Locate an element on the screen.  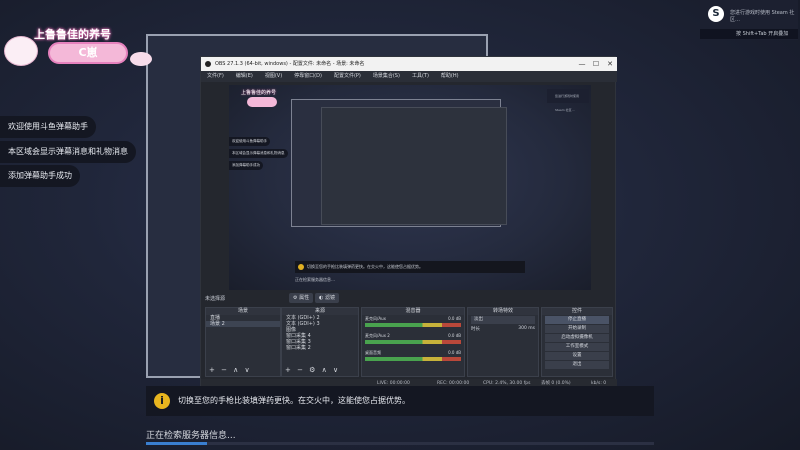
start-virtual-camera-button: 启动虚拟摄像机 is located at coordinates (577, 338).